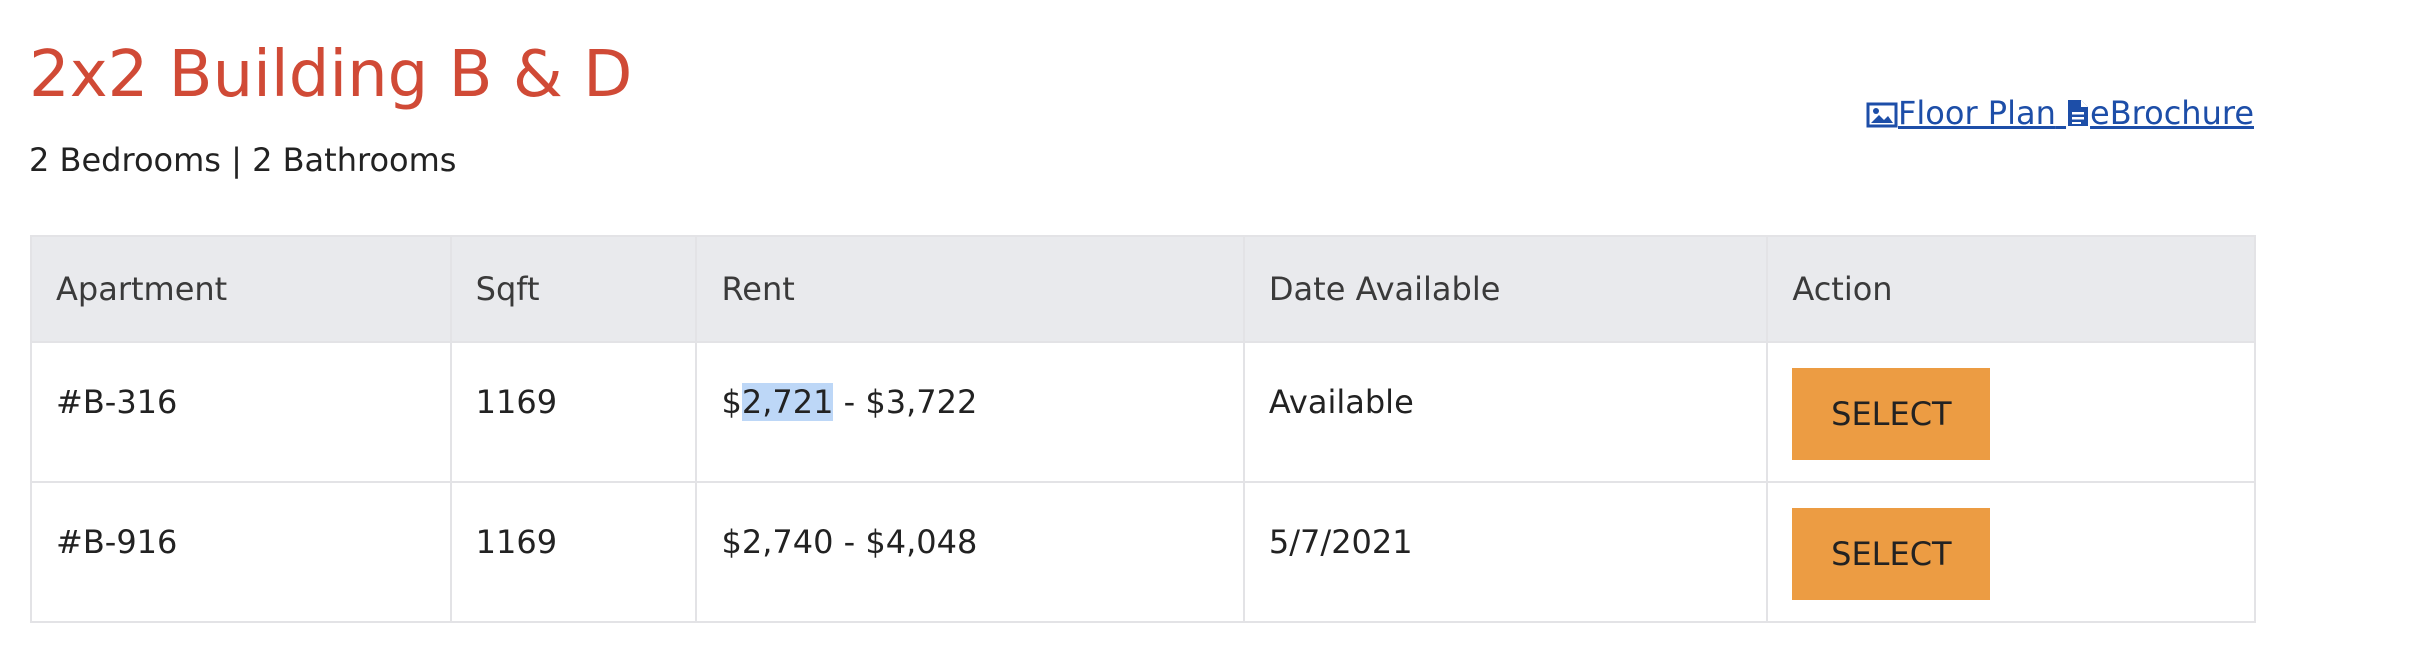 Image resolution: width=2418 pixels, height=672 pixels. I want to click on col-header-action: Action, so click(2011, 289).